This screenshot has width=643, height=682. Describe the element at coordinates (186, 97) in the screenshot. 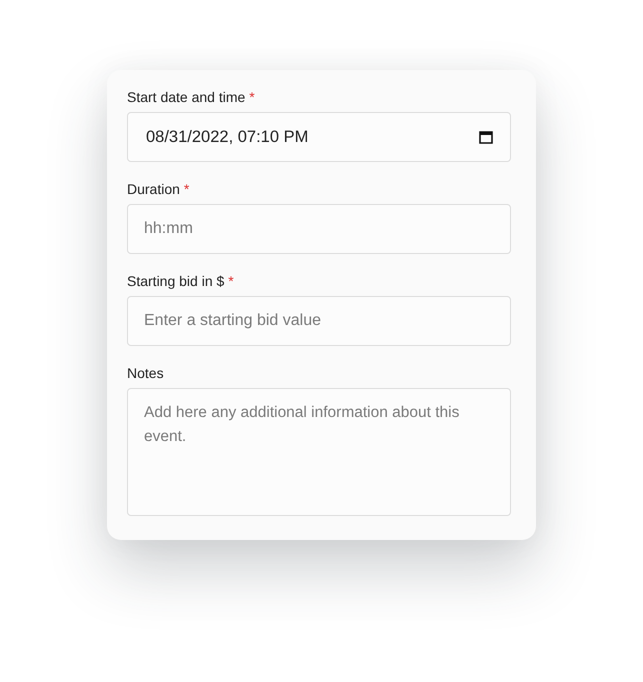

I see `field-label: Start date and time` at that location.